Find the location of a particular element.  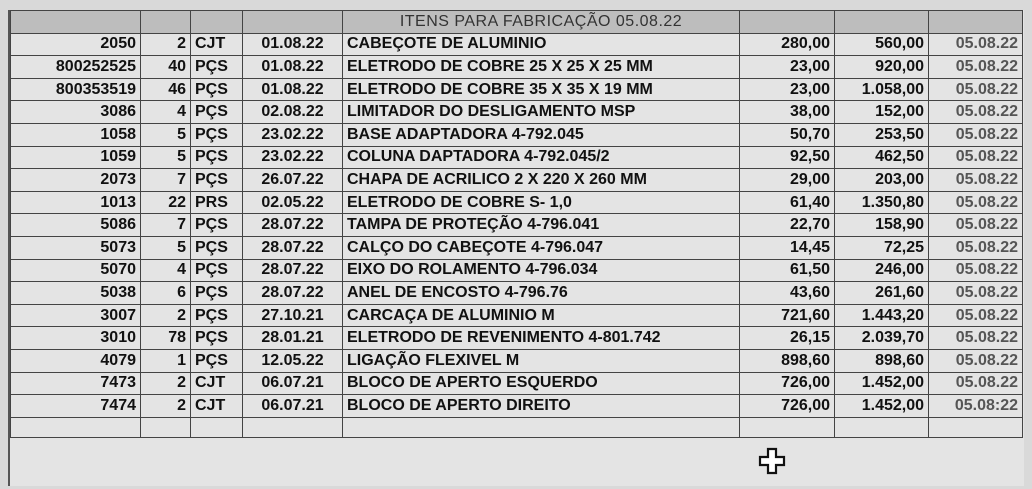

cell-unit-price: 280,00 is located at coordinates (787, 44).